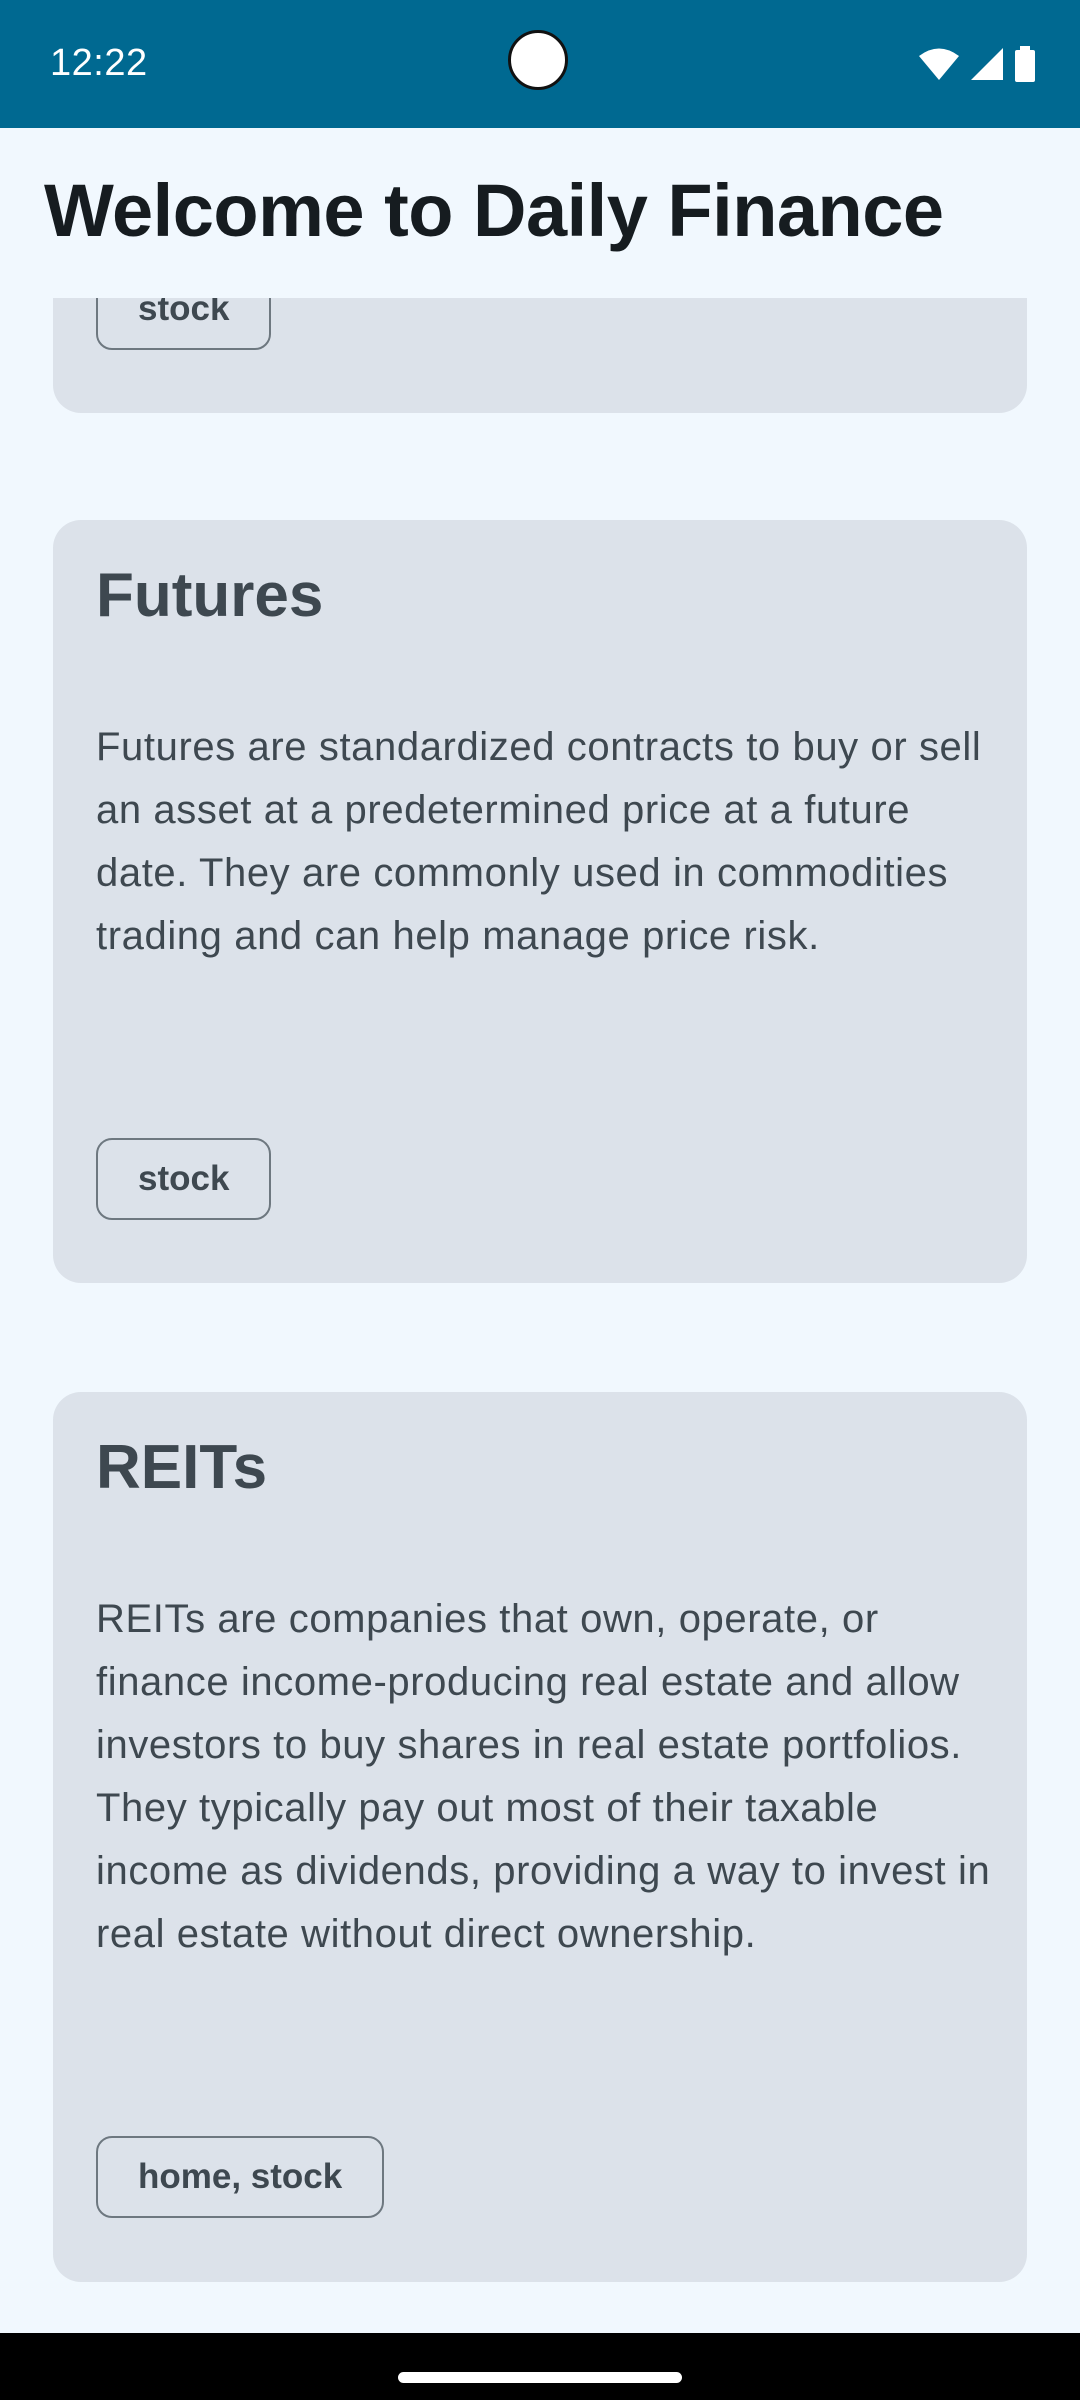 This screenshot has height=2400, width=1080. Describe the element at coordinates (939, 64) in the screenshot. I see `wifi-icon` at that location.